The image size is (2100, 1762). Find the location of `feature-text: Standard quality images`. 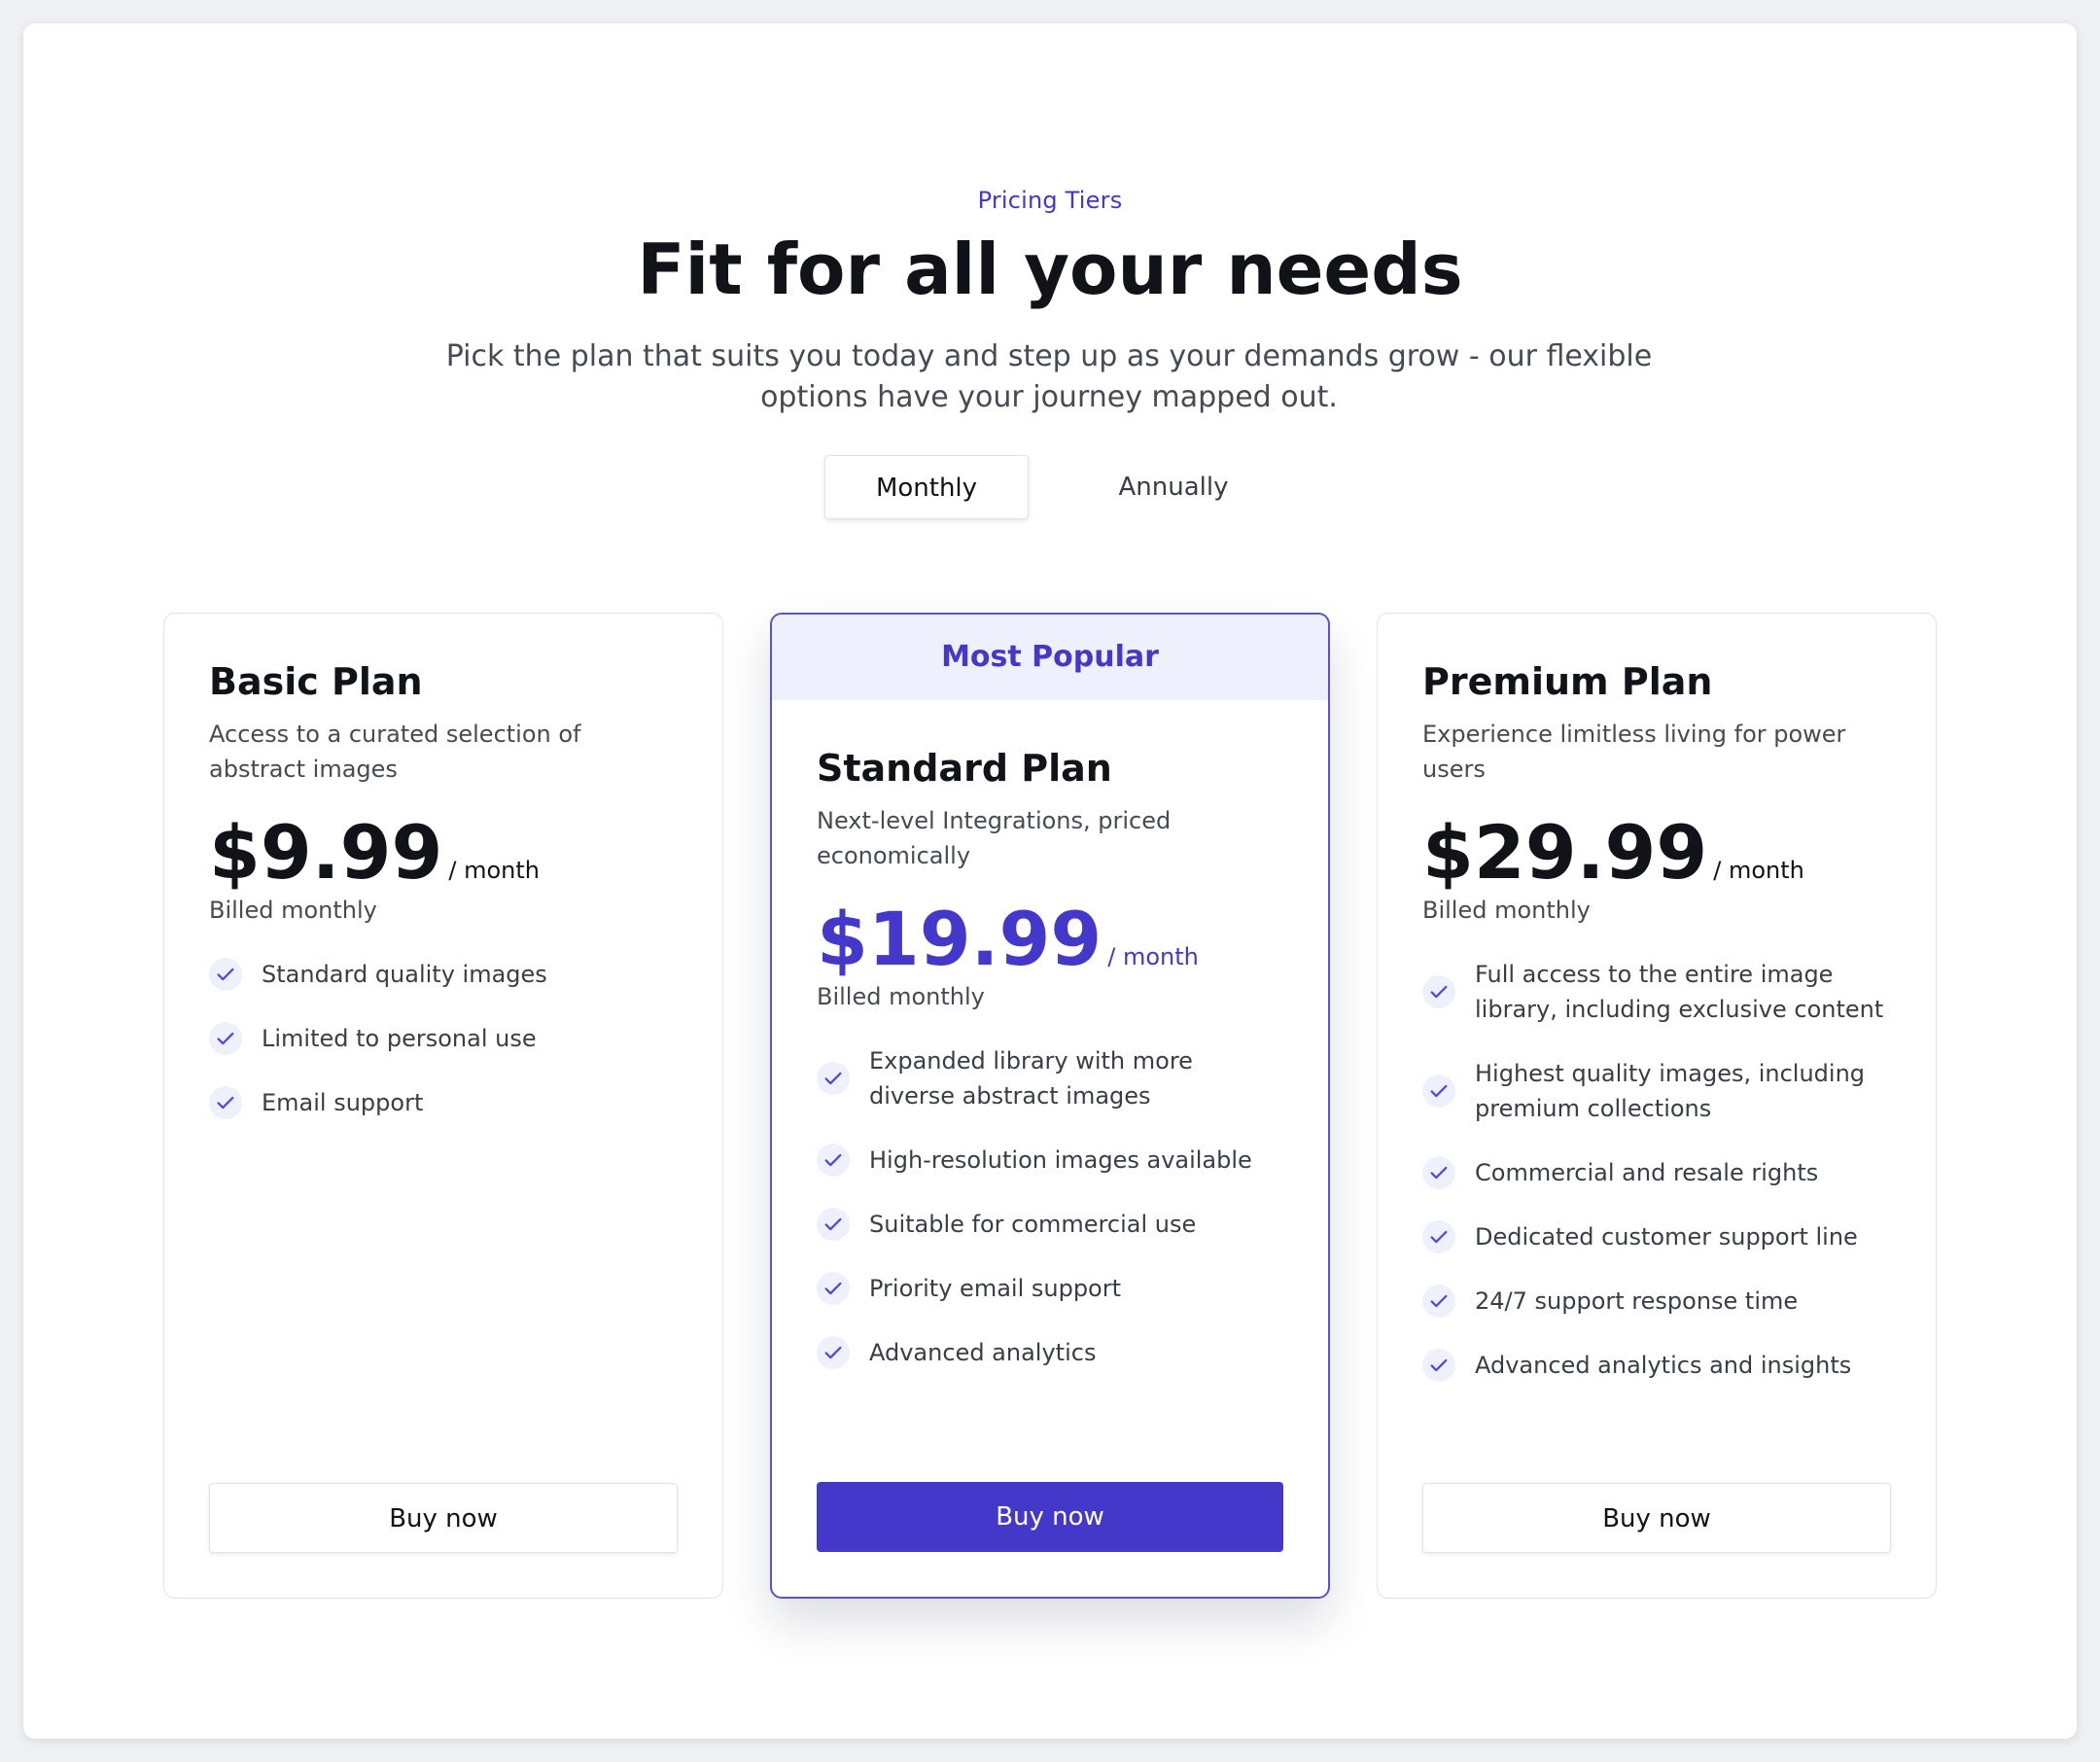

feature-text: Standard quality images is located at coordinates (404, 975).